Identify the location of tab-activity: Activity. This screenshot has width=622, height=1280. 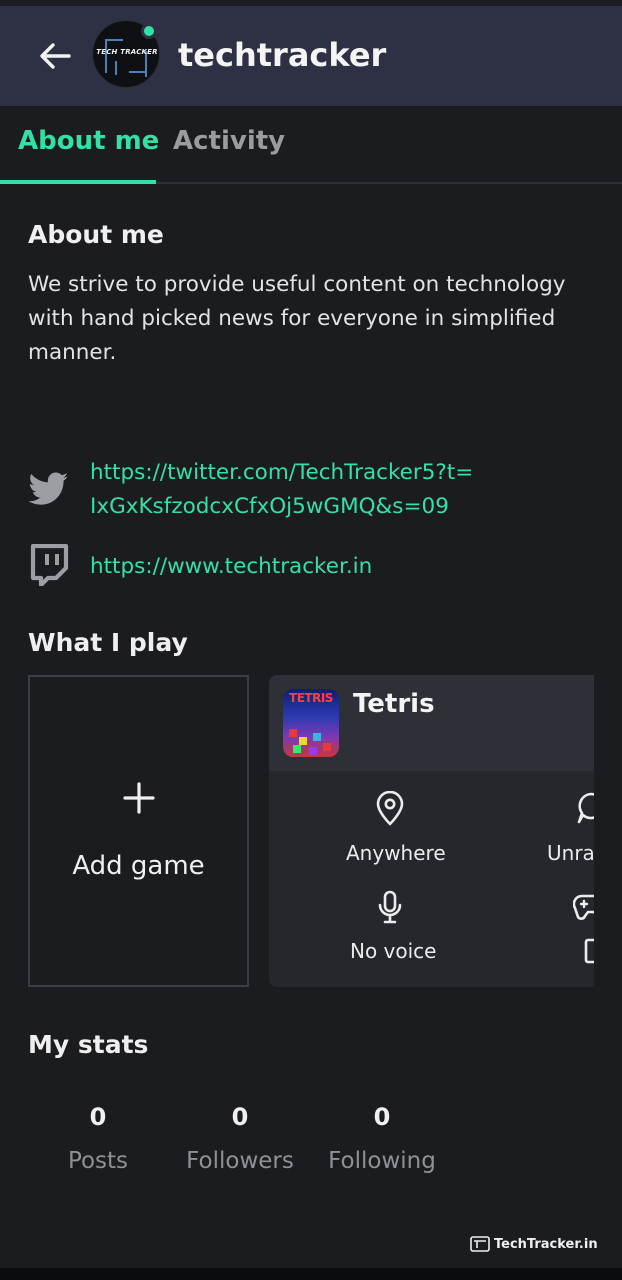
(229, 141).